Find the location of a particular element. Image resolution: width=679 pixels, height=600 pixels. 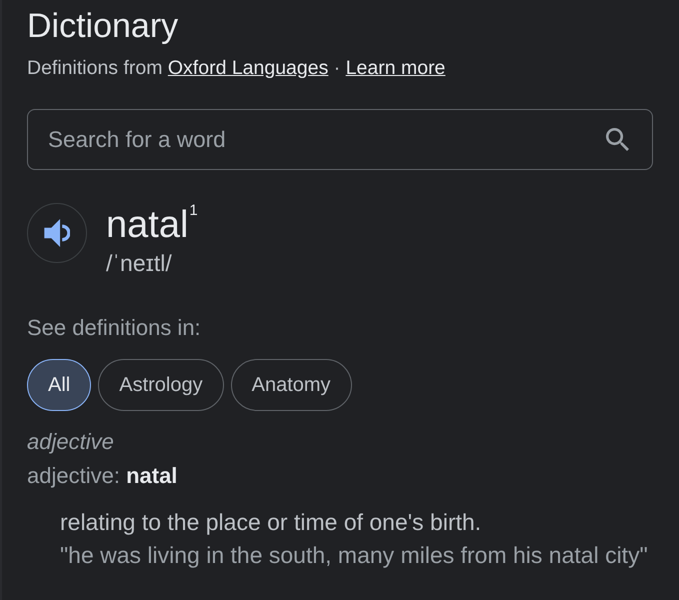

pronunciation-button is located at coordinates (57, 233).